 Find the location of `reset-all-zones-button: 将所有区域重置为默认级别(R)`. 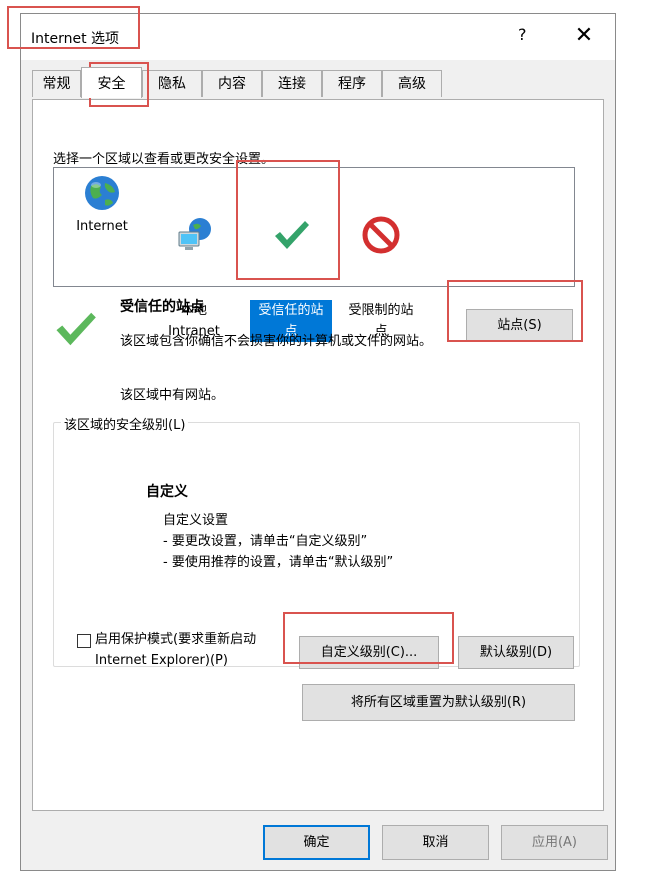

reset-all-zones-button: 将所有区域重置为默认级别(R) is located at coordinates (438, 702).